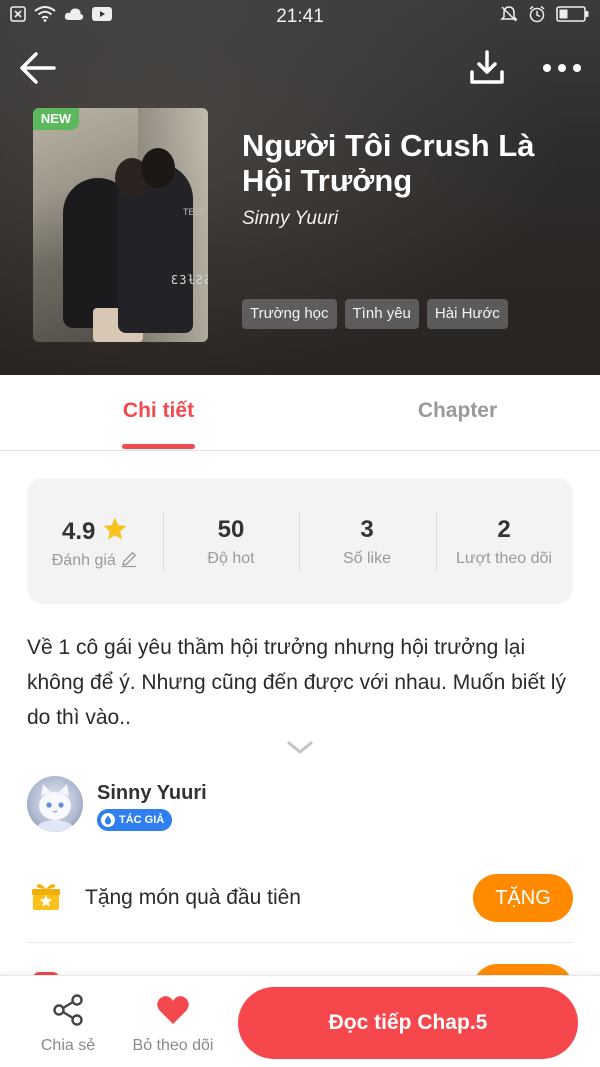 The image size is (600, 1067). I want to click on new-badge: NEW, so click(56, 119).